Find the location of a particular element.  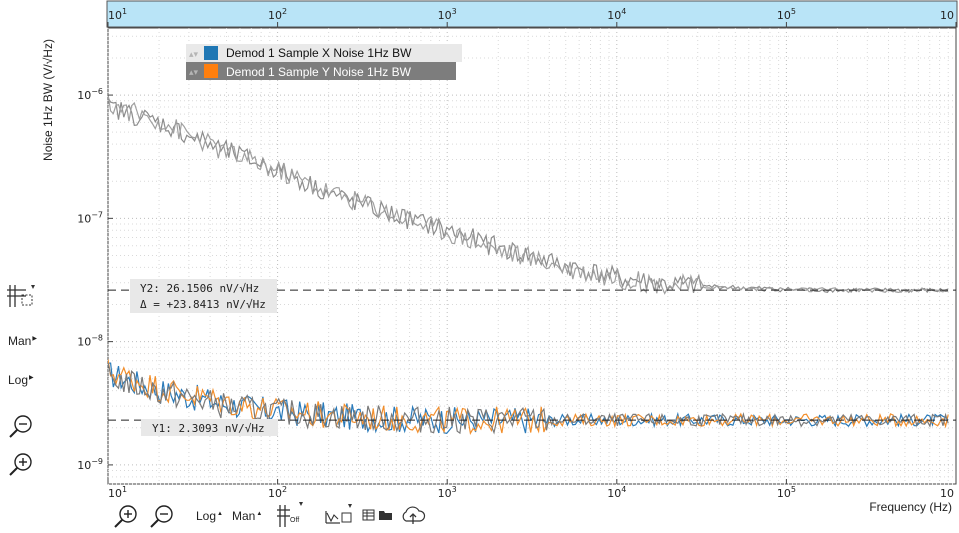

cursor-y1-unit: nV/√Hz is located at coordinates (245, 428).